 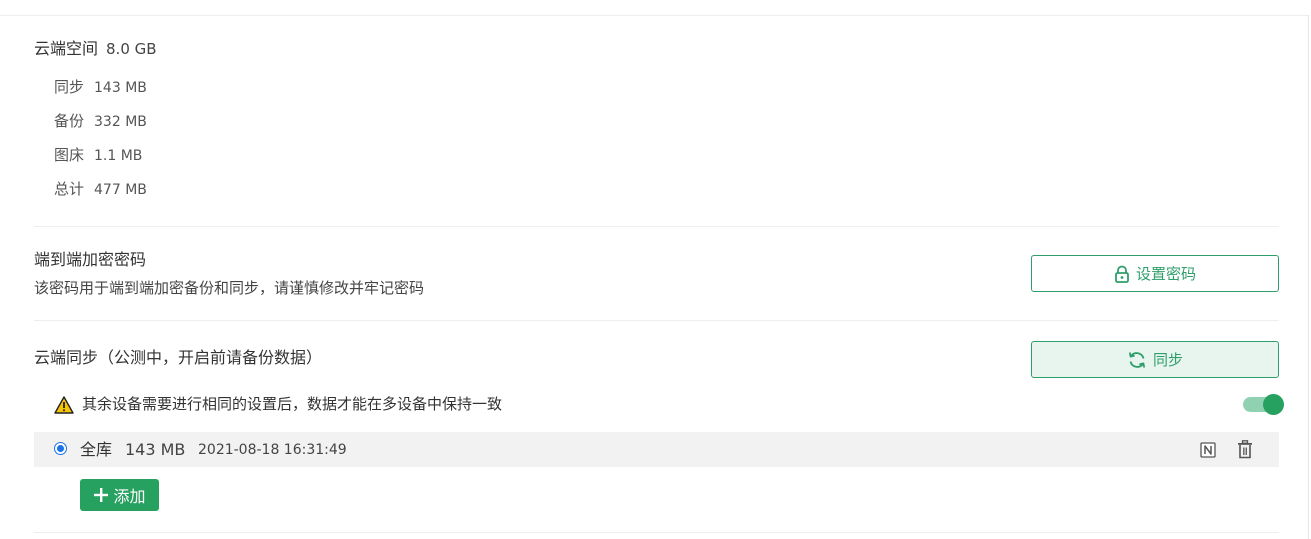 I want to click on sync-warning: 其余设备需要进行相同的设置后，数据才能在多设备中保持一致, so click(x=278, y=404).